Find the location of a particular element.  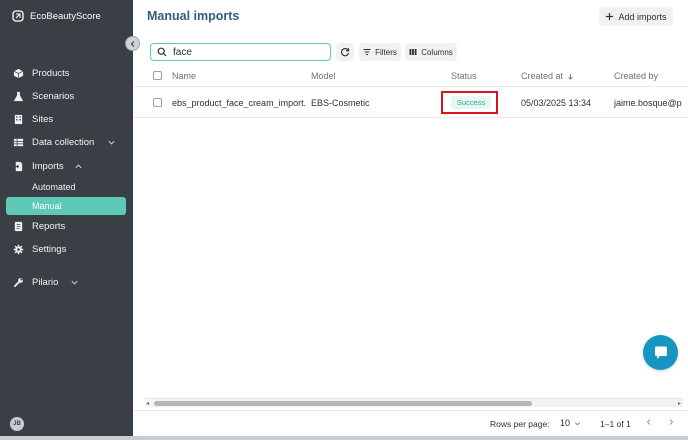

chat-icon is located at coordinates (660, 352).